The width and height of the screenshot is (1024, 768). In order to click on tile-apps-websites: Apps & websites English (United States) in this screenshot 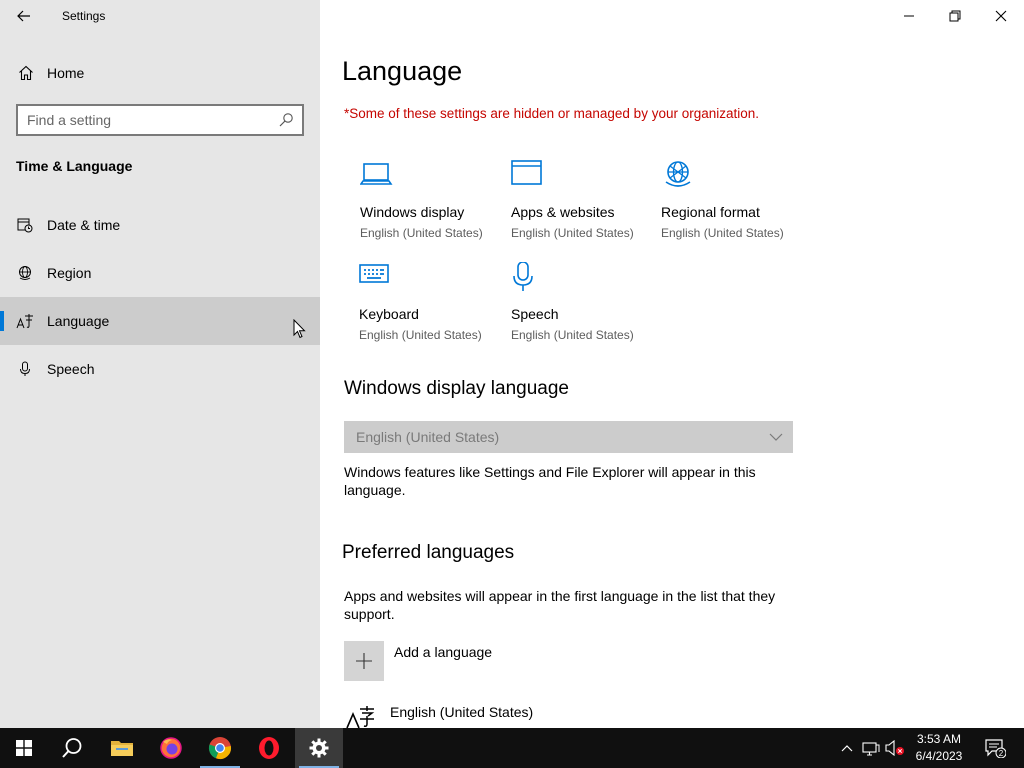, I will do `click(581, 205)`.